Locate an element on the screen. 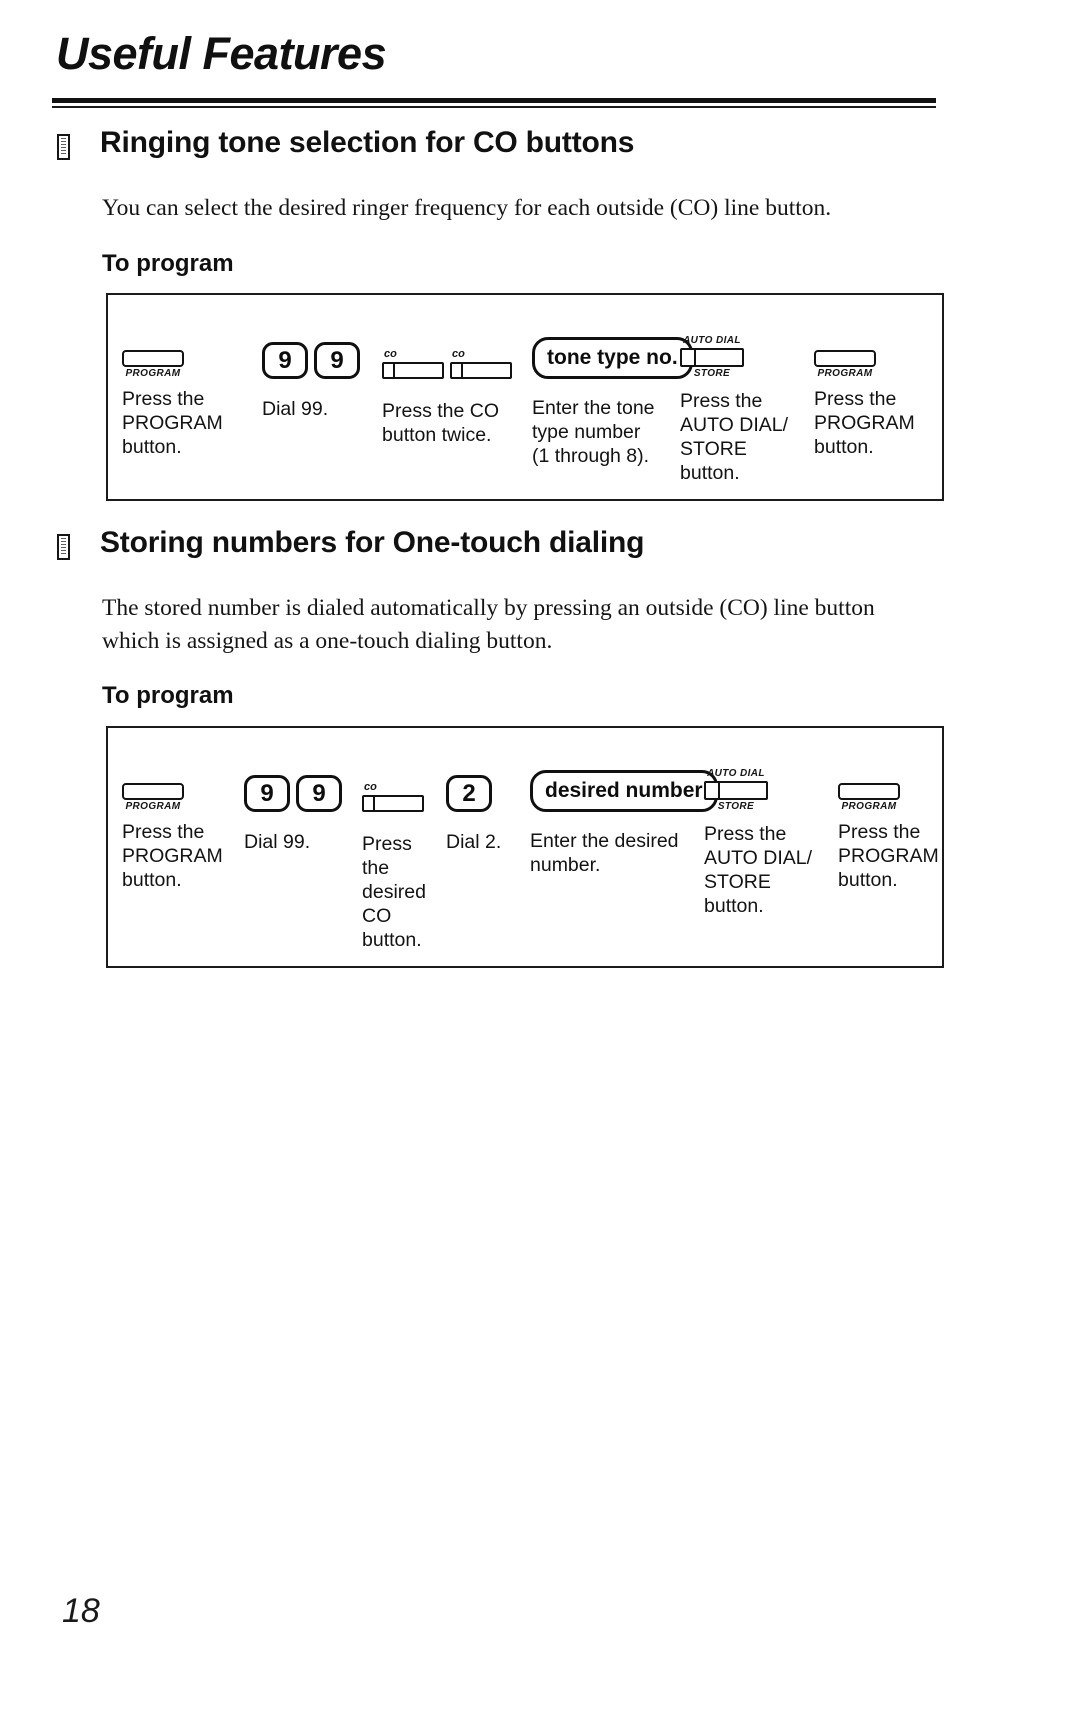  divider-thin-line is located at coordinates (494, 107).